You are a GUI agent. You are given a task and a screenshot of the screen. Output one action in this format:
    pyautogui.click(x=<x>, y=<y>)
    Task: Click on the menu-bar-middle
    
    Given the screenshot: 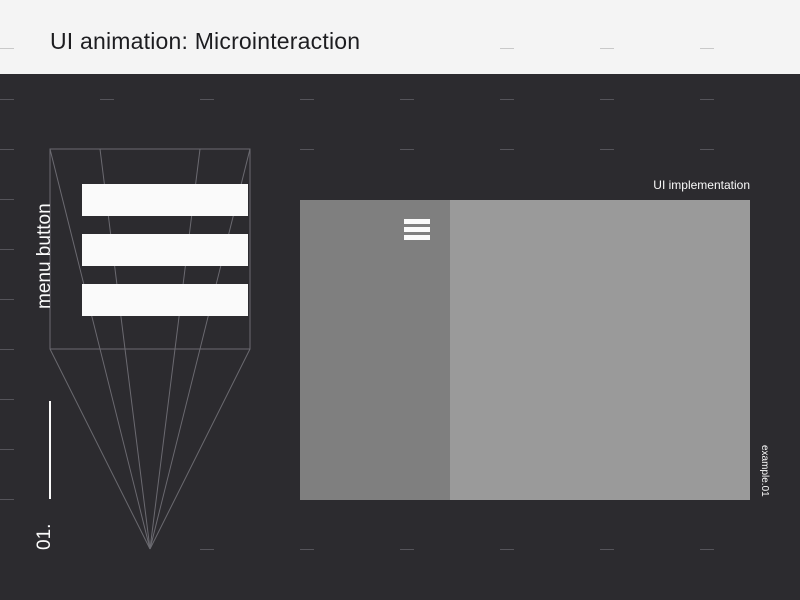 What is the action you would take?
    pyautogui.click(x=165, y=250)
    